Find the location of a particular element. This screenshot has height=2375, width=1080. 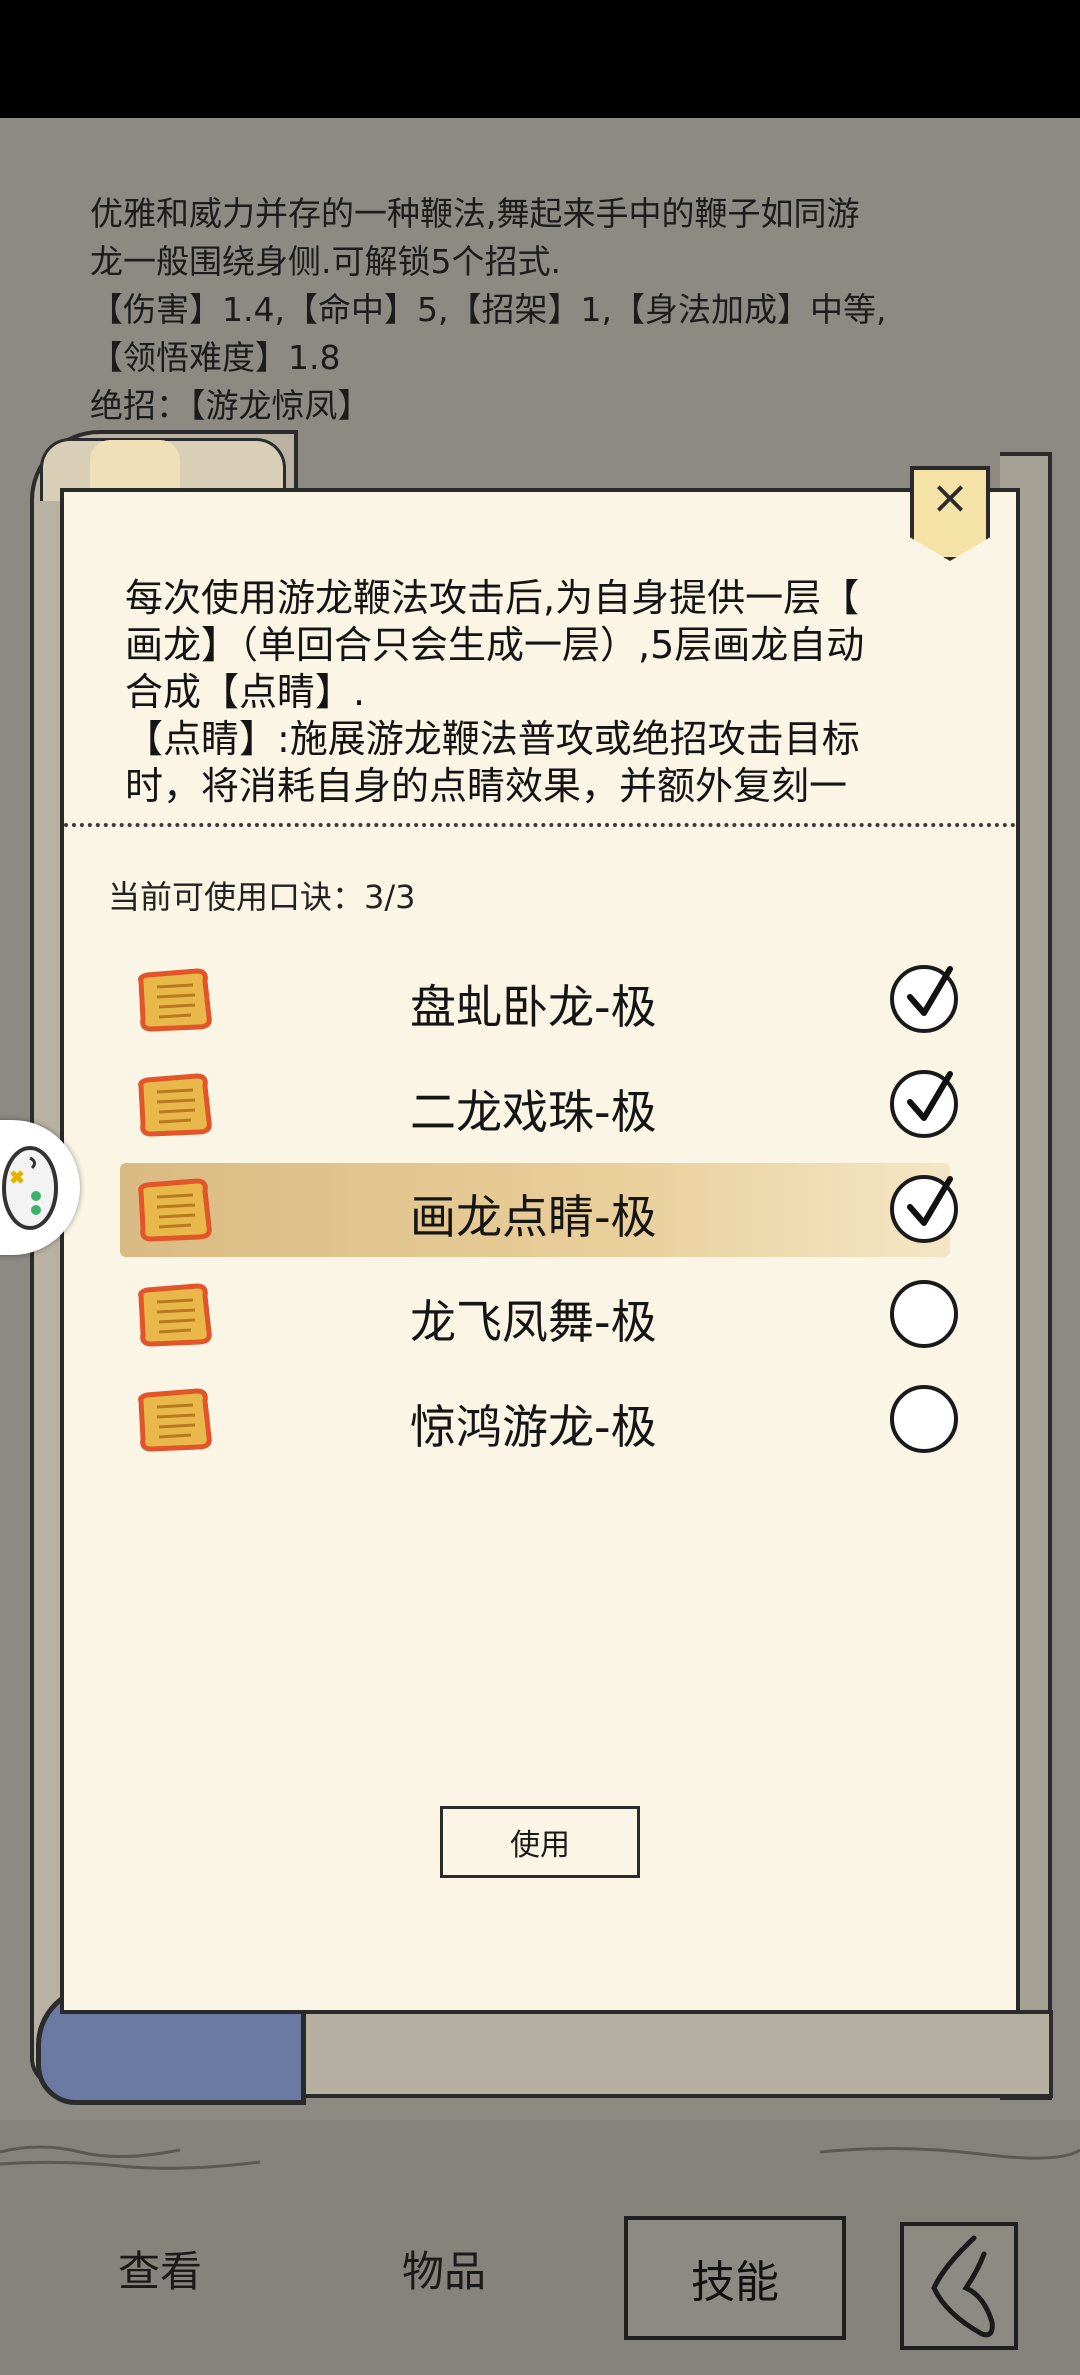

formula-counter: 当前可使用口诀：3/3 is located at coordinates (262, 897).